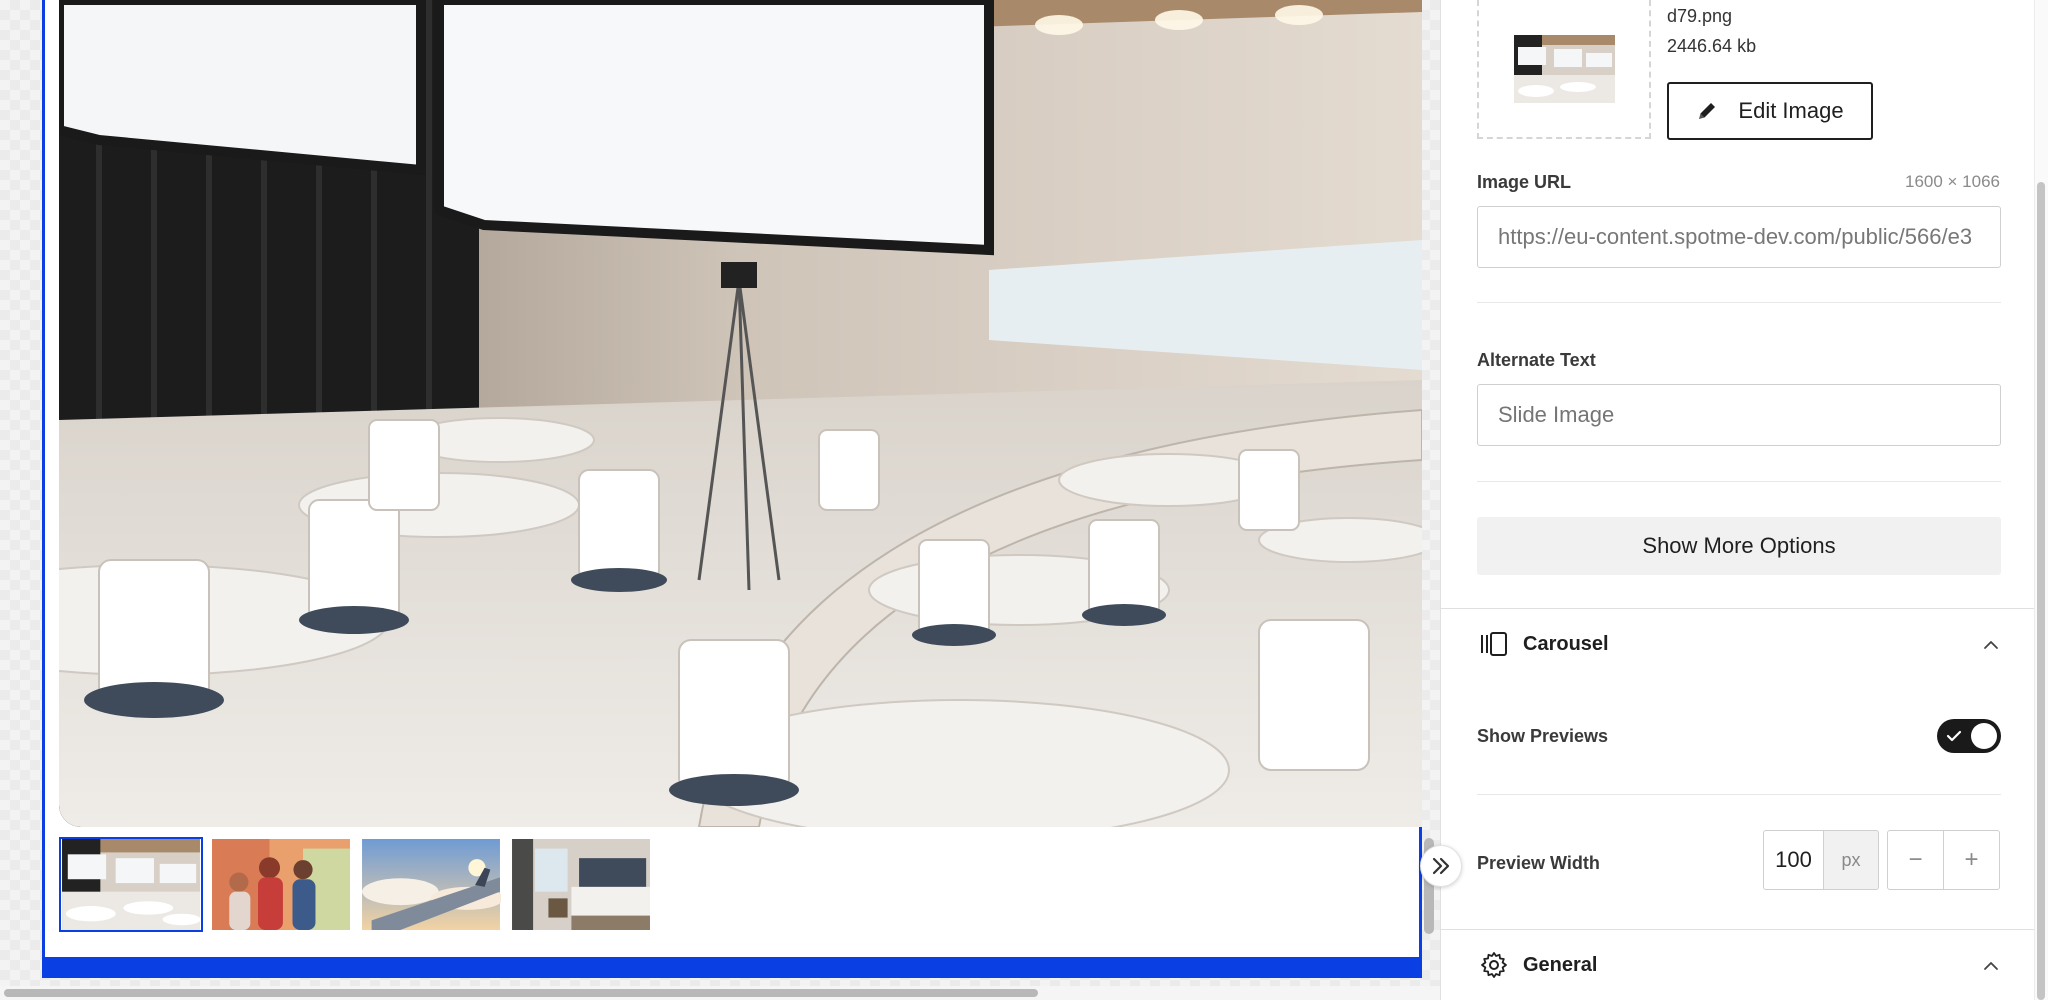 The width and height of the screenshot is (2048, 1000). Describe the element at coordinates (1969, 736) in the screenshot. I see `show-previews-toggle` at that location.